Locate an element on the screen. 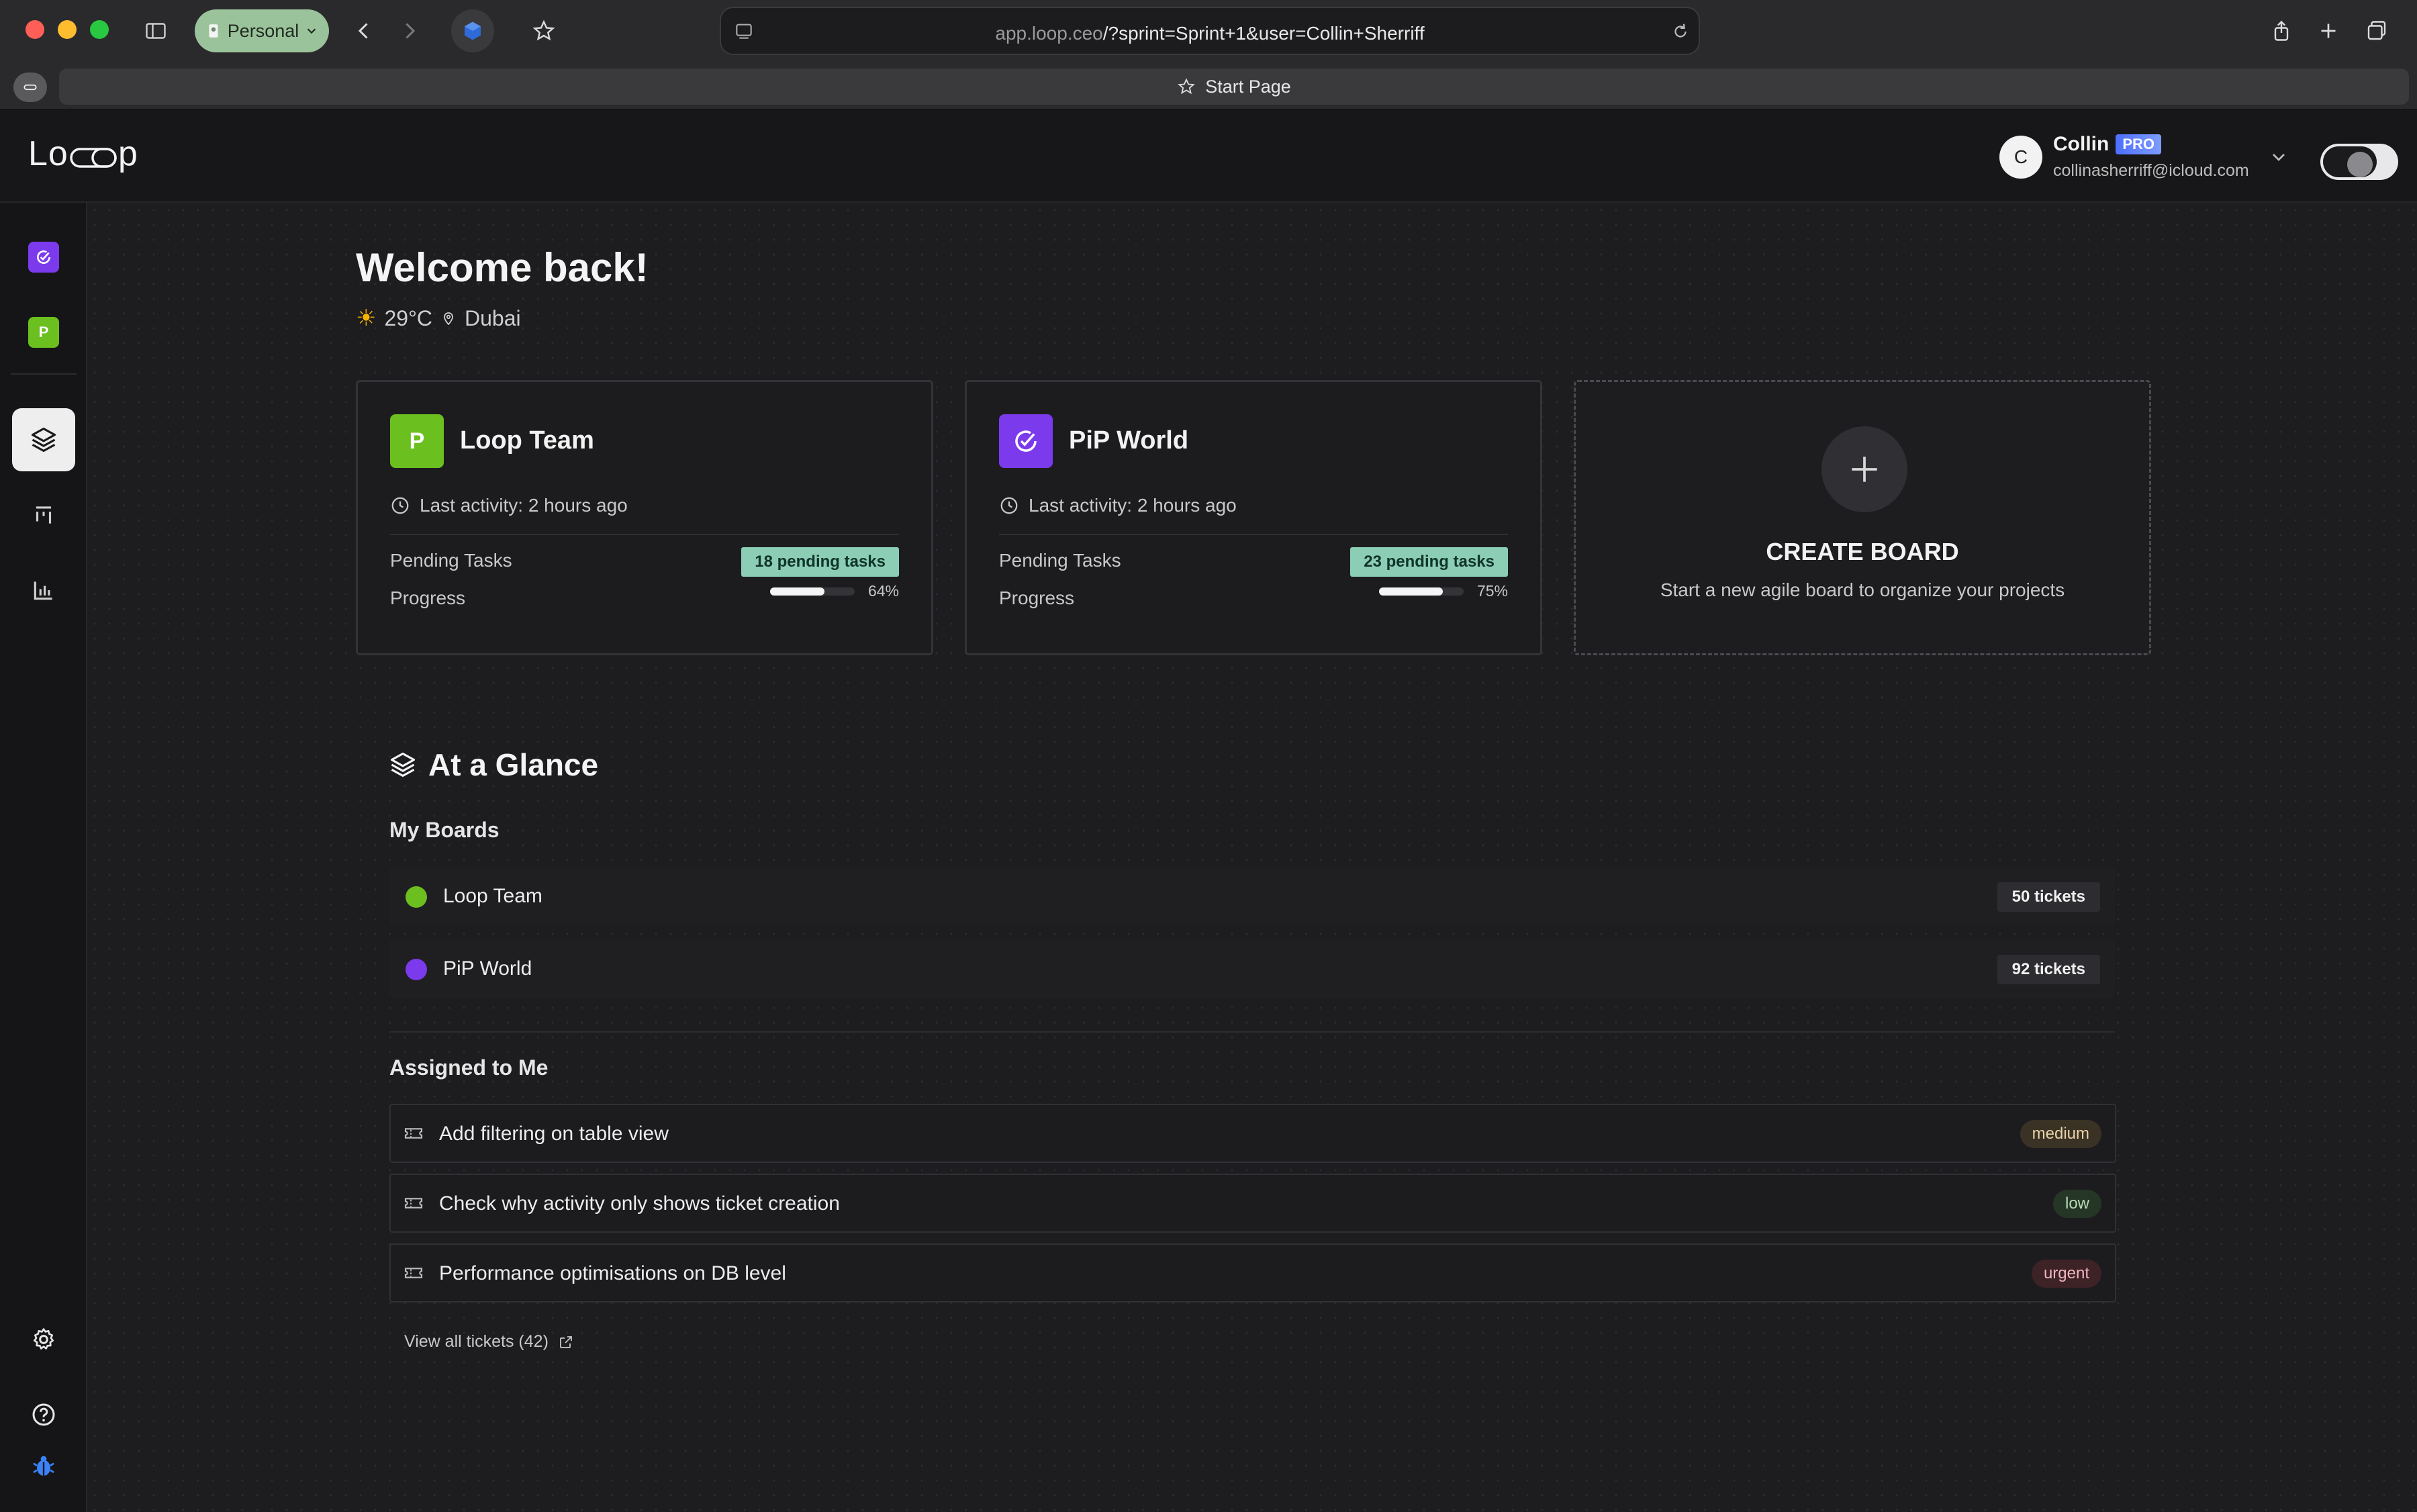 The image size is (2417, 1512). pending-tasks-badge: 18 pending tasks is located at coordinates (820, 562).